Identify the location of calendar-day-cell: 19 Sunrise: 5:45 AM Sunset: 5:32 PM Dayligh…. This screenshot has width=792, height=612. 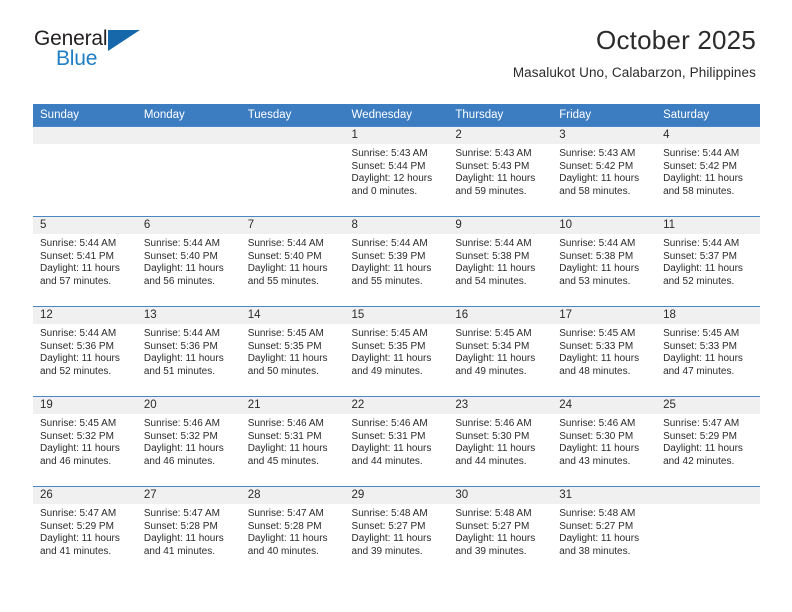
(85, 441).